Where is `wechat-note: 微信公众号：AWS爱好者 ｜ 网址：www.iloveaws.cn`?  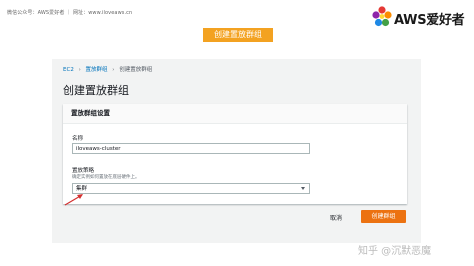
wechat-note: 微信公众号：AWS爱好者 ｜ 网址：www.iloveaws.cn is located at coordinates (70, 13).